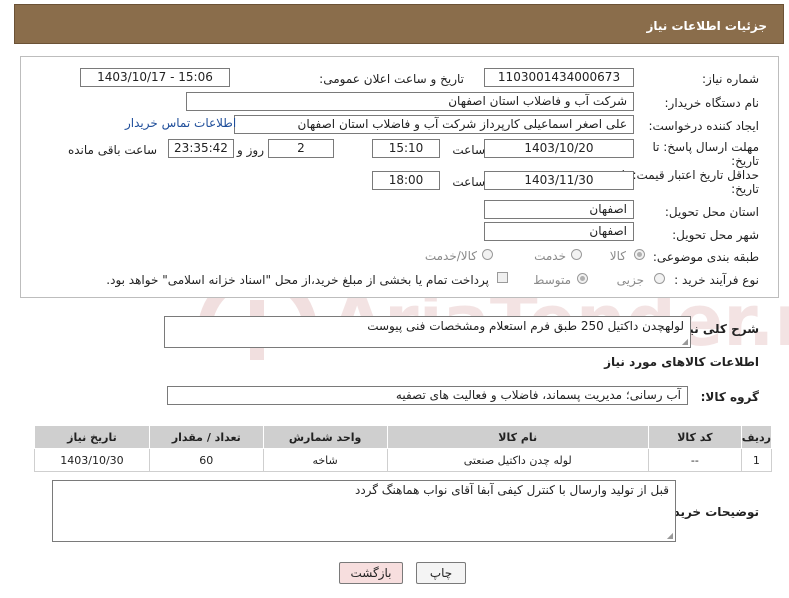  I want to click on cell-row-number: 1, so click(756, 460).